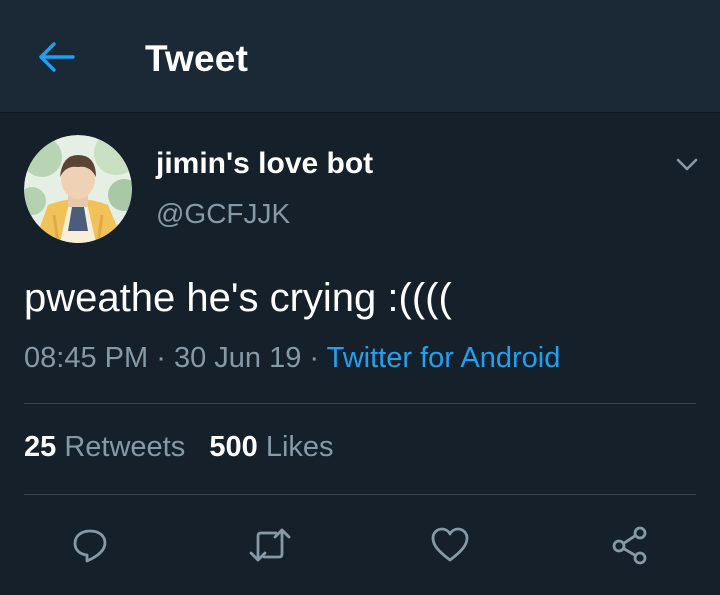 The width and height of the screenshot is (720, 595). I want to click on reply-button, so click(90, 545).